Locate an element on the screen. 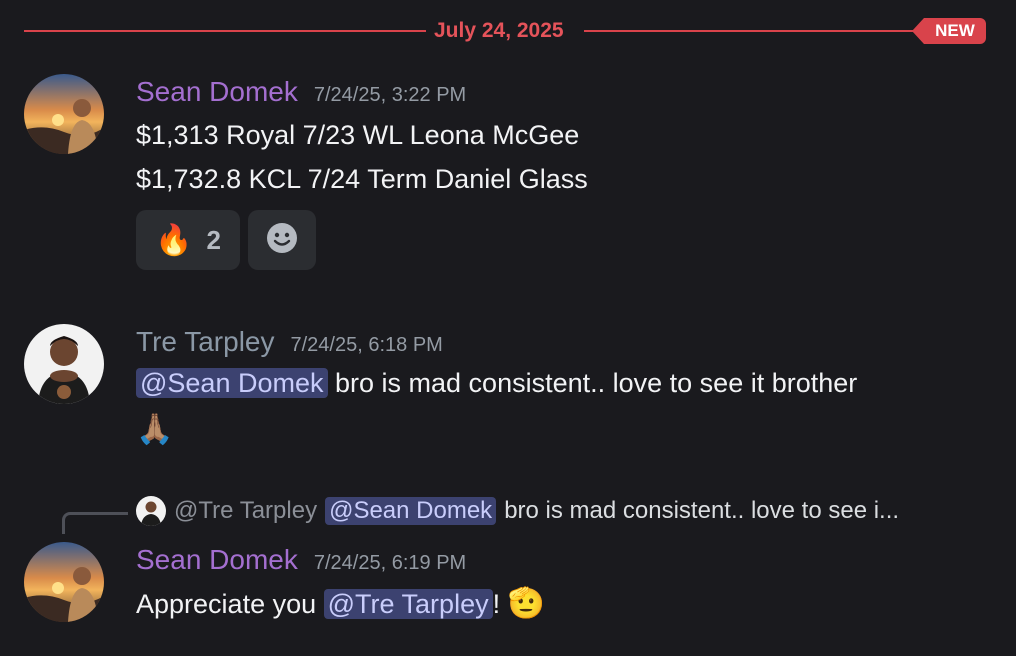 The height and width of the screenshot is (656, 1016). message-body: Appreciate you is located at coordinates (230, 604).